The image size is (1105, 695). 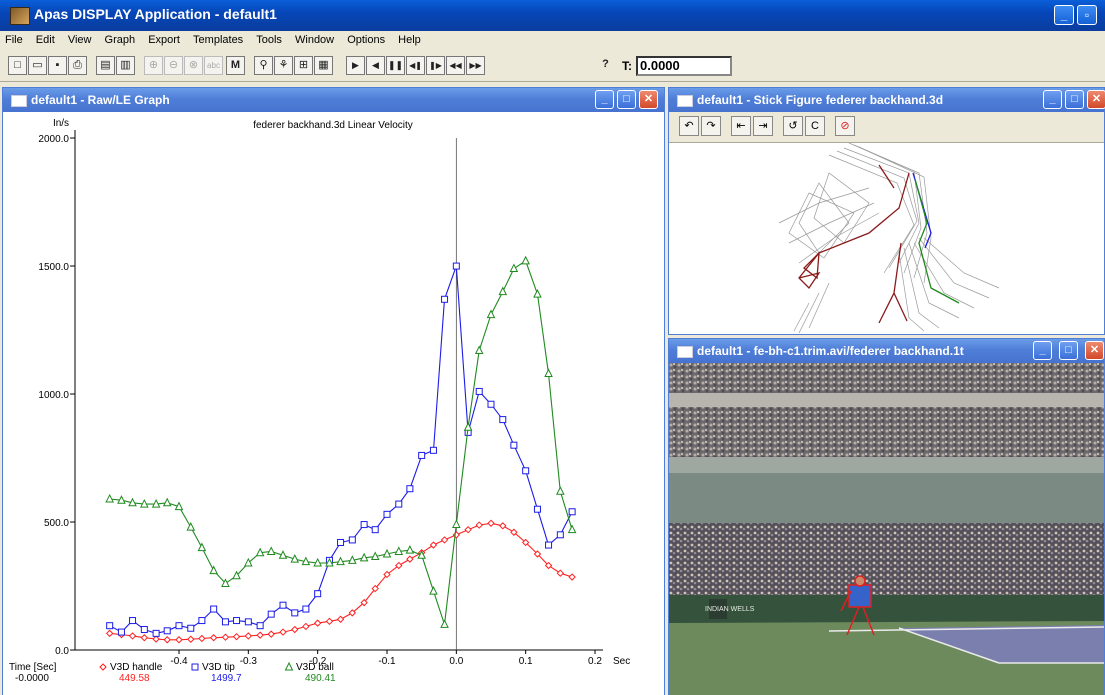 What do you see at coordinates (179, 661) in the screenshot?
I see `x-tick-label: -0.4` at bounding box center [179, 661].